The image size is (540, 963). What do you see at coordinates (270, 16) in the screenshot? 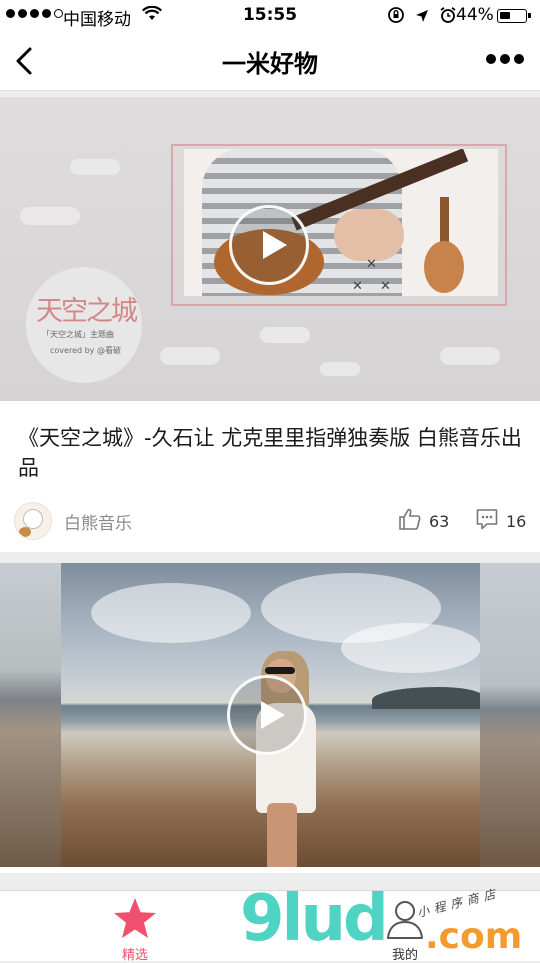
I see `status-bar: 中国移动 15:55 44%` at bounding box center [270, 16].